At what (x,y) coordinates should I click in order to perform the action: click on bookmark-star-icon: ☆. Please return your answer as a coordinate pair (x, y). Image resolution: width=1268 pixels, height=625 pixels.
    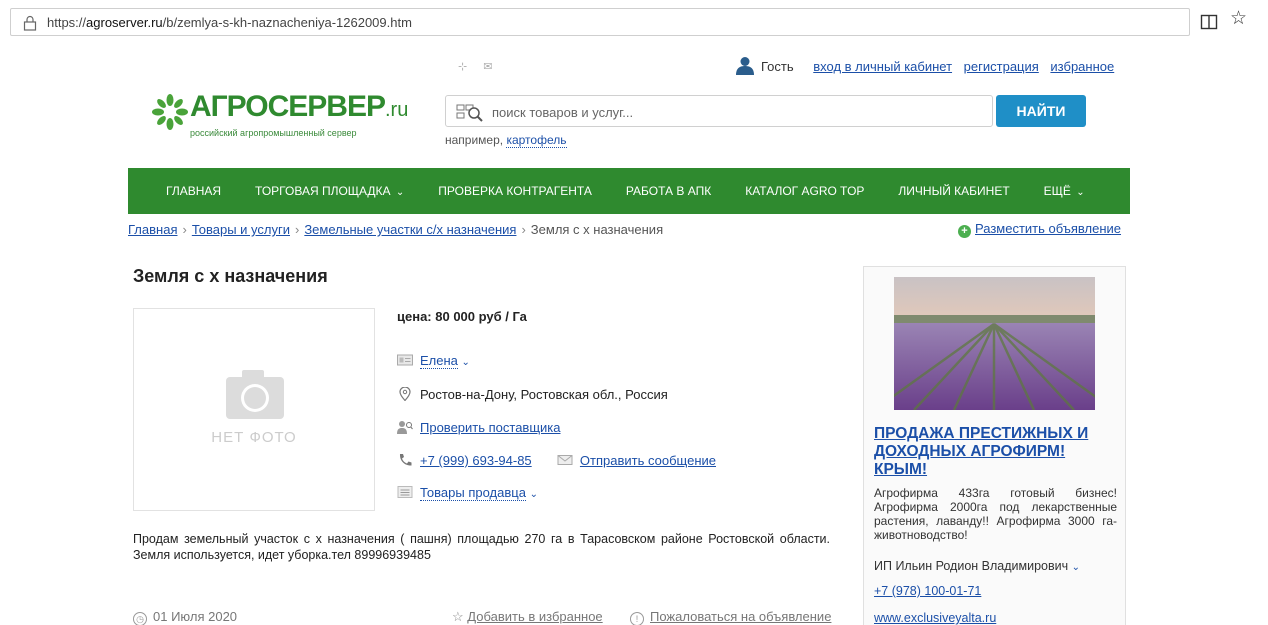
    Looking at the image, I should click on (1238, 18).